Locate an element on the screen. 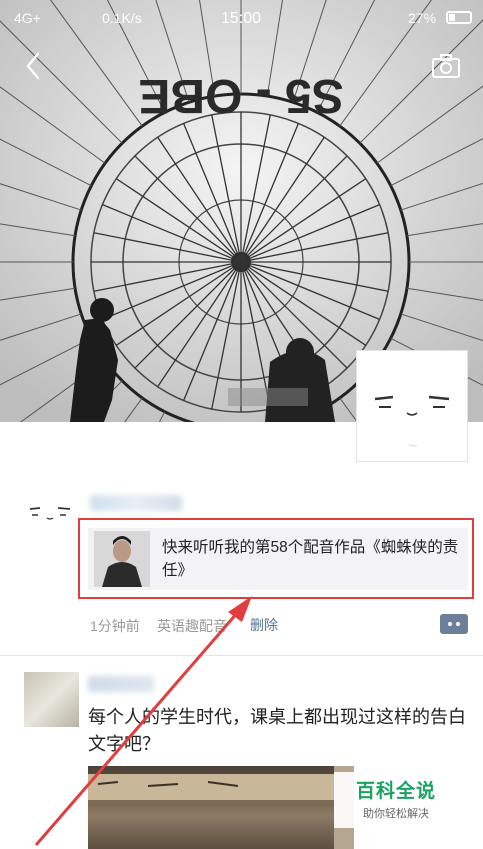 Image resolution: width=483 pixels, height=849 pixels. chevron-left-icon is located at coordinates (33, 66).